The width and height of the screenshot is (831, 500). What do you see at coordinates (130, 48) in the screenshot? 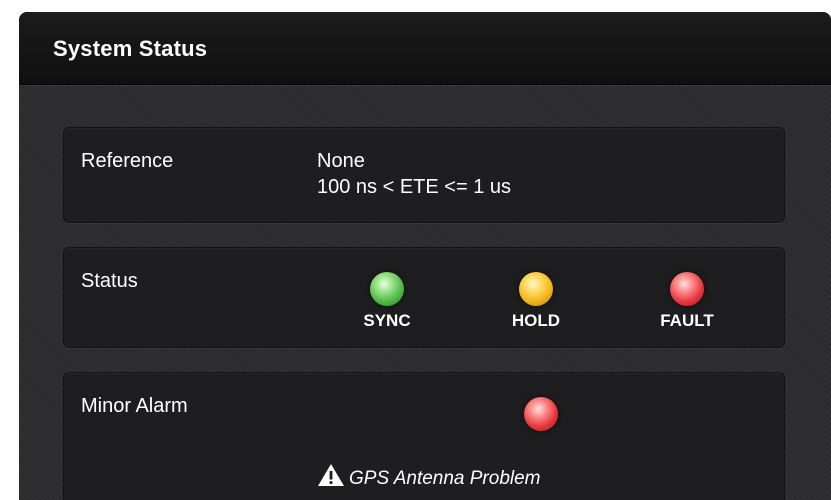
I see `panel-title: System Status` at bounding box center [130, 48].